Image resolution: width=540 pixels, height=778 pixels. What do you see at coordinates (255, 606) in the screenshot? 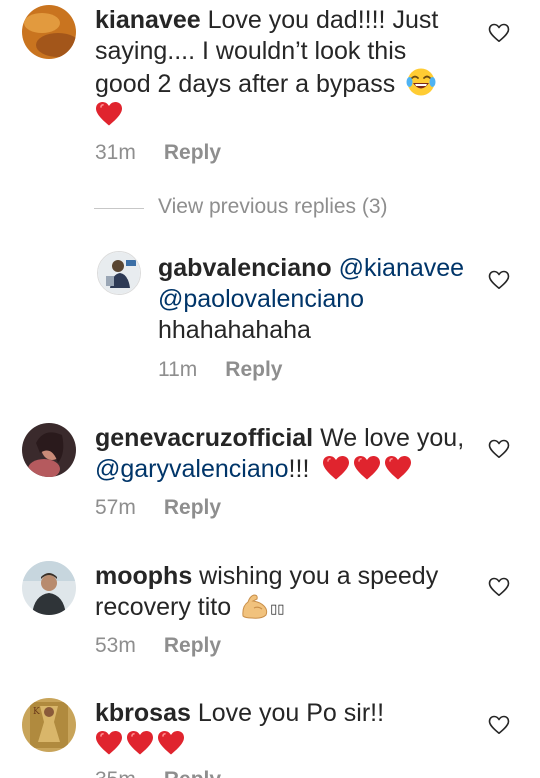
I see `flexed-biceps-icon` at bounding box center [255, 606].